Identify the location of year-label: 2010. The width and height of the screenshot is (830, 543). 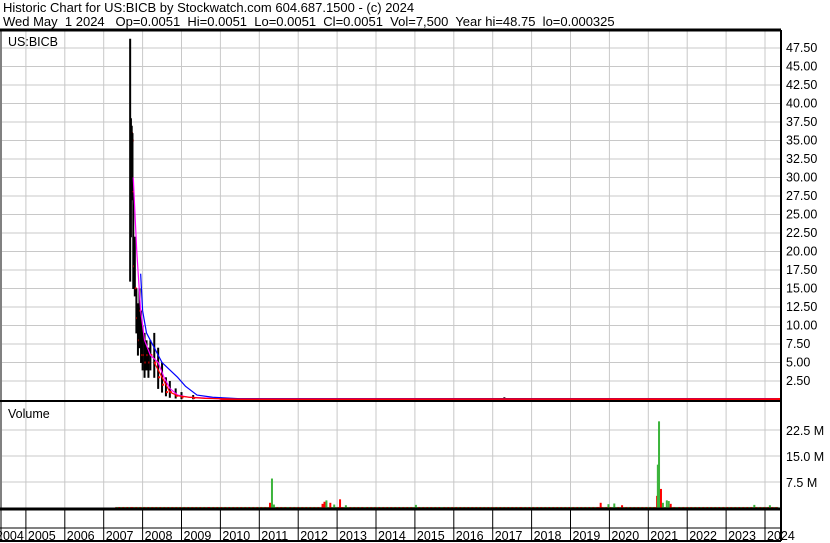
(236, 536).